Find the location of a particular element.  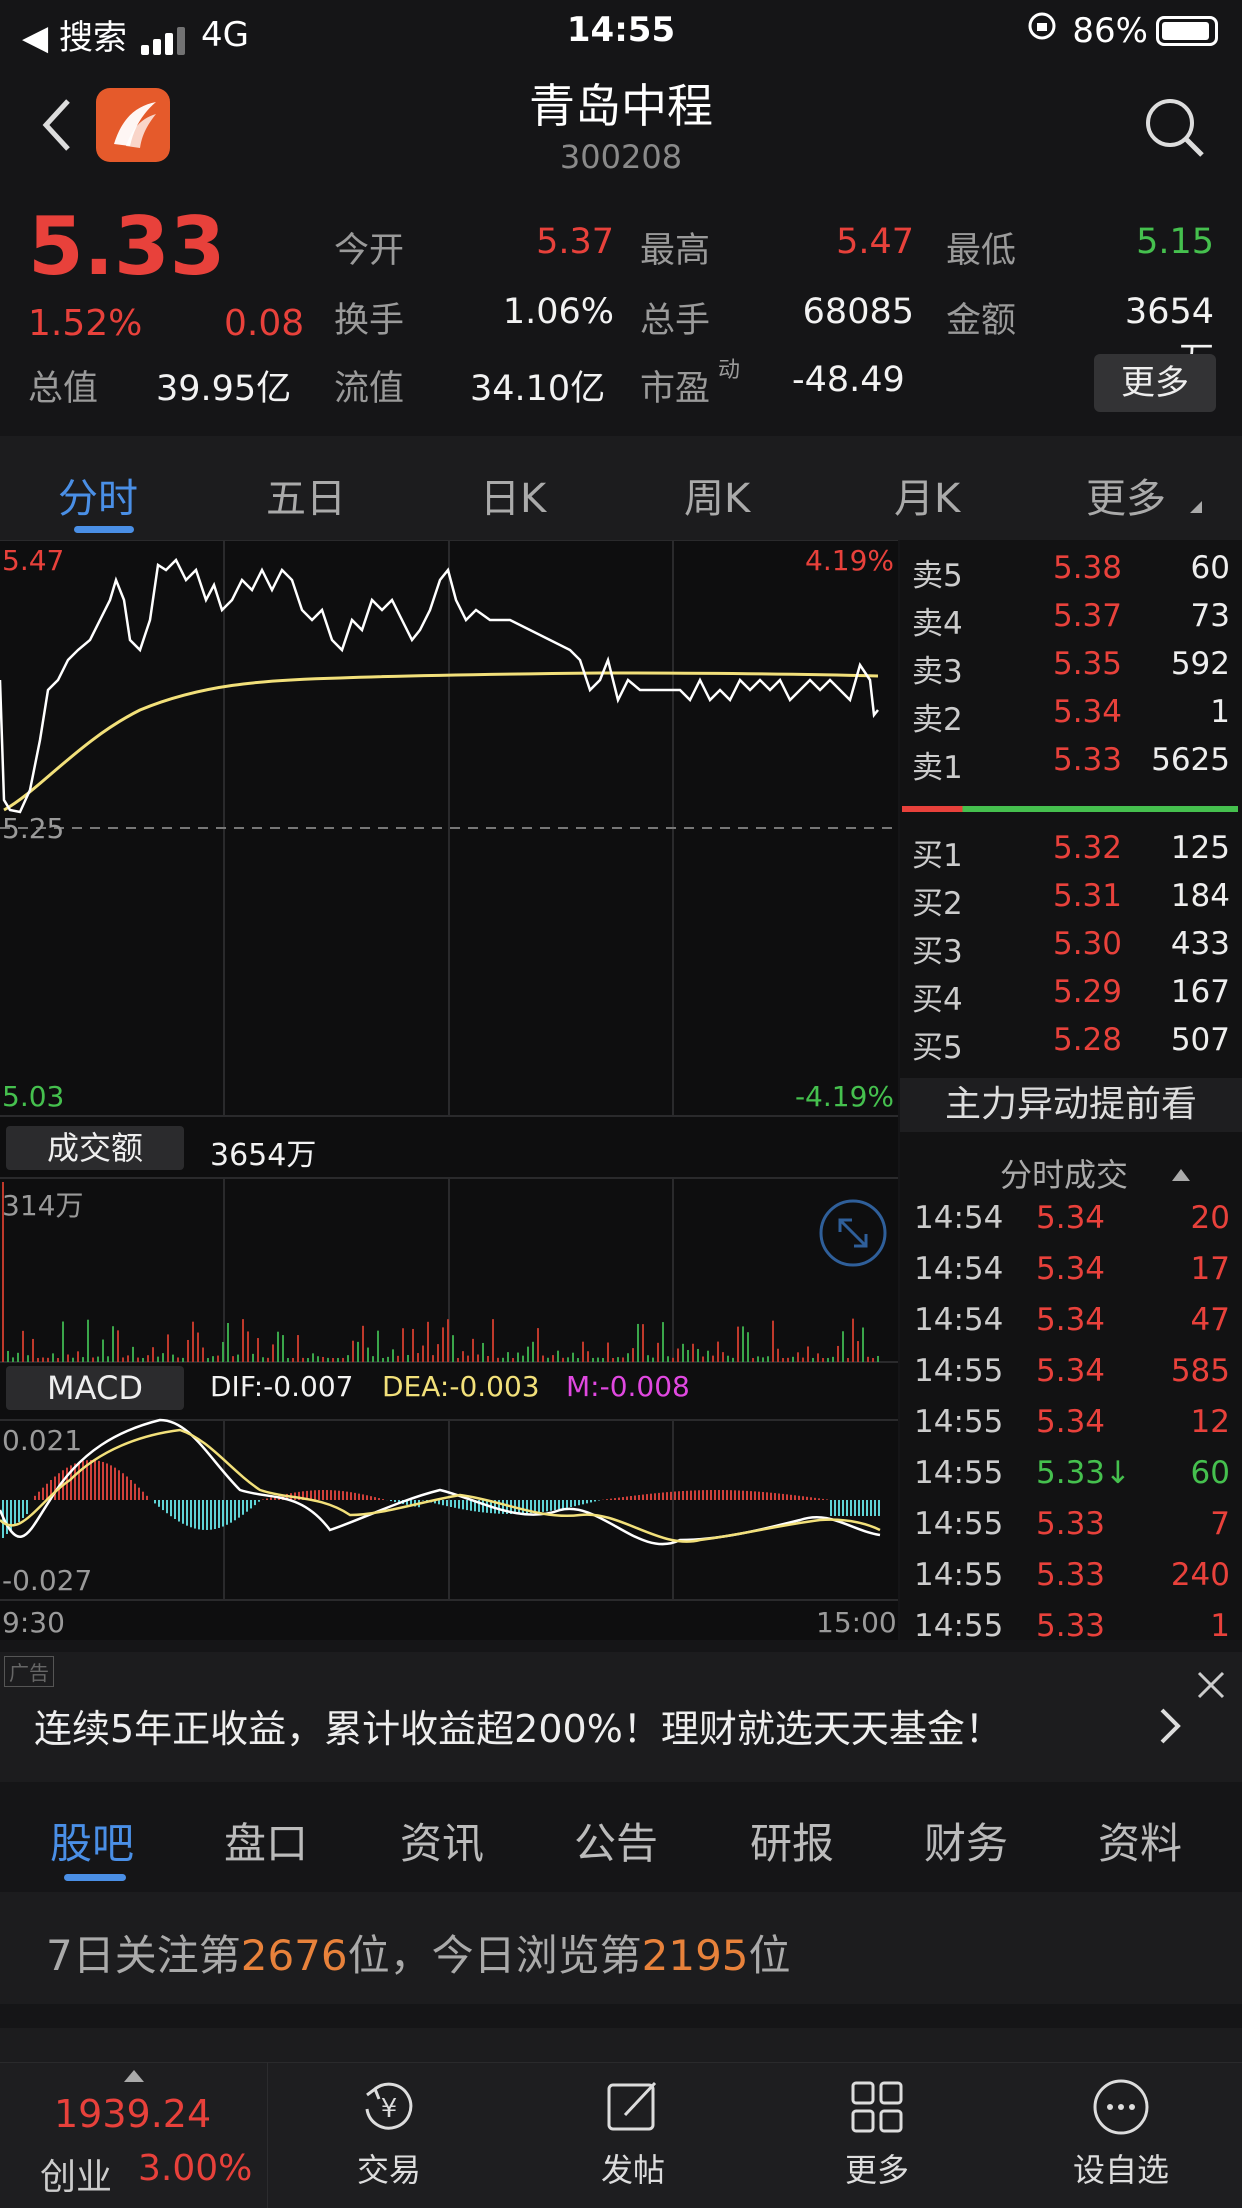

info-tab: 公告 is located at coordinates (616, 1840).